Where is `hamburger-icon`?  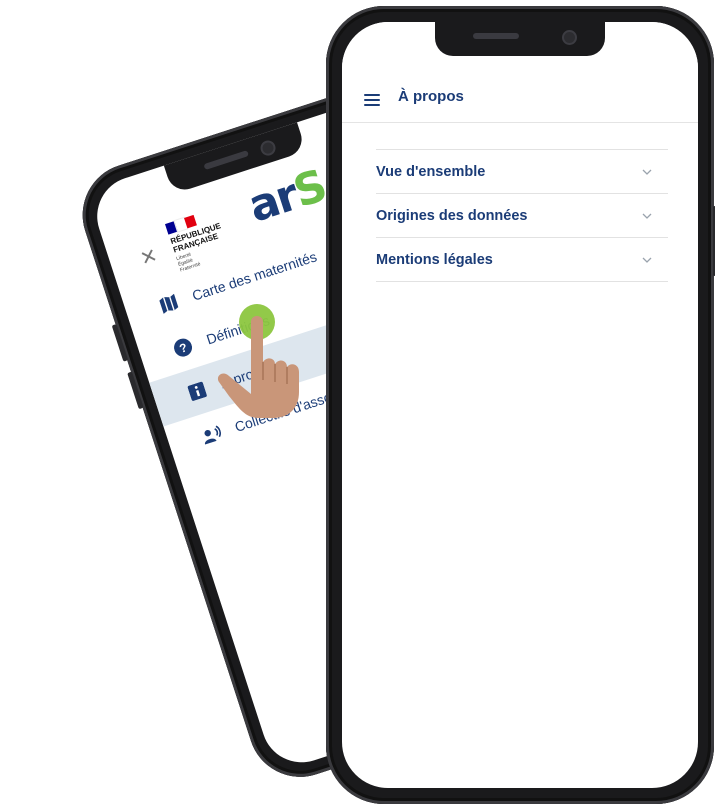 hamburger-icon is located at coordinates (372, 100).